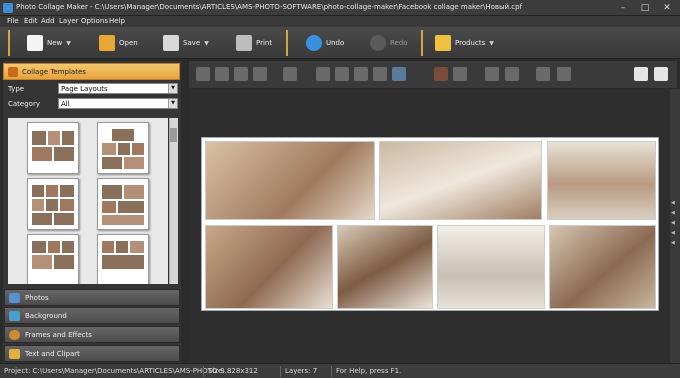 Image resolution: width=680 pixels, height=378 pixels. Describe the element at coordinates (118, 88) in the screenshot. I see `type-select: Page Layouts ▼` at that location.